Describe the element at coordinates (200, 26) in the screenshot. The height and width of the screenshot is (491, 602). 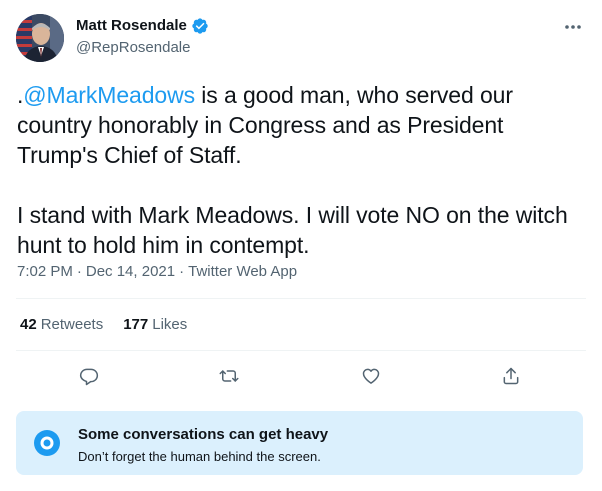
I see `verified-badge-icon` at that location.